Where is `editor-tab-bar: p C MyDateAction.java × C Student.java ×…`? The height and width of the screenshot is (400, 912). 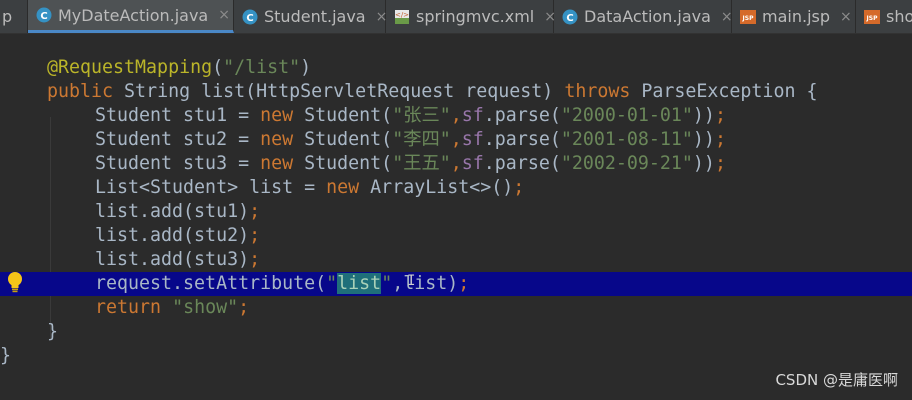
editor-tab-bar: p C MyDateAction.java × C Student.java ×… is located at coordinates (456, 17).